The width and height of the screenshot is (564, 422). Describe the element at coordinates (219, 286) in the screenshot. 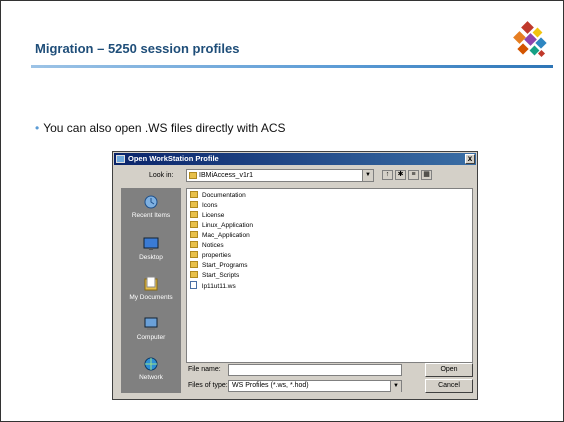

I see `file-name: lp11ut11.ws` at that location.